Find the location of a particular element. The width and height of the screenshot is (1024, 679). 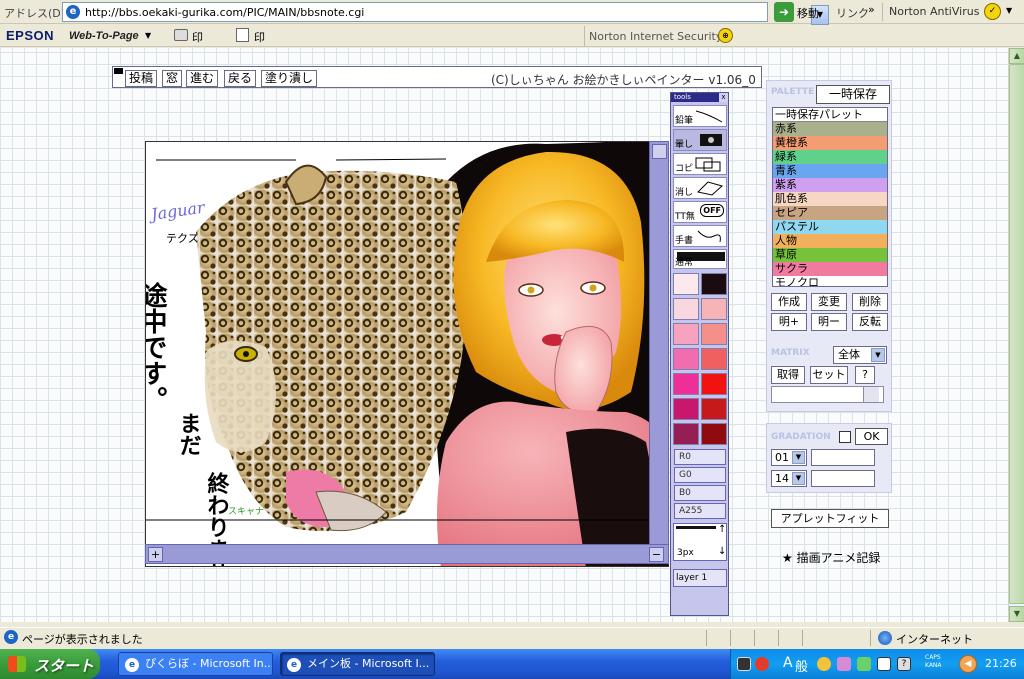

blue-slider: B0 is located at coordinates (700, 493).